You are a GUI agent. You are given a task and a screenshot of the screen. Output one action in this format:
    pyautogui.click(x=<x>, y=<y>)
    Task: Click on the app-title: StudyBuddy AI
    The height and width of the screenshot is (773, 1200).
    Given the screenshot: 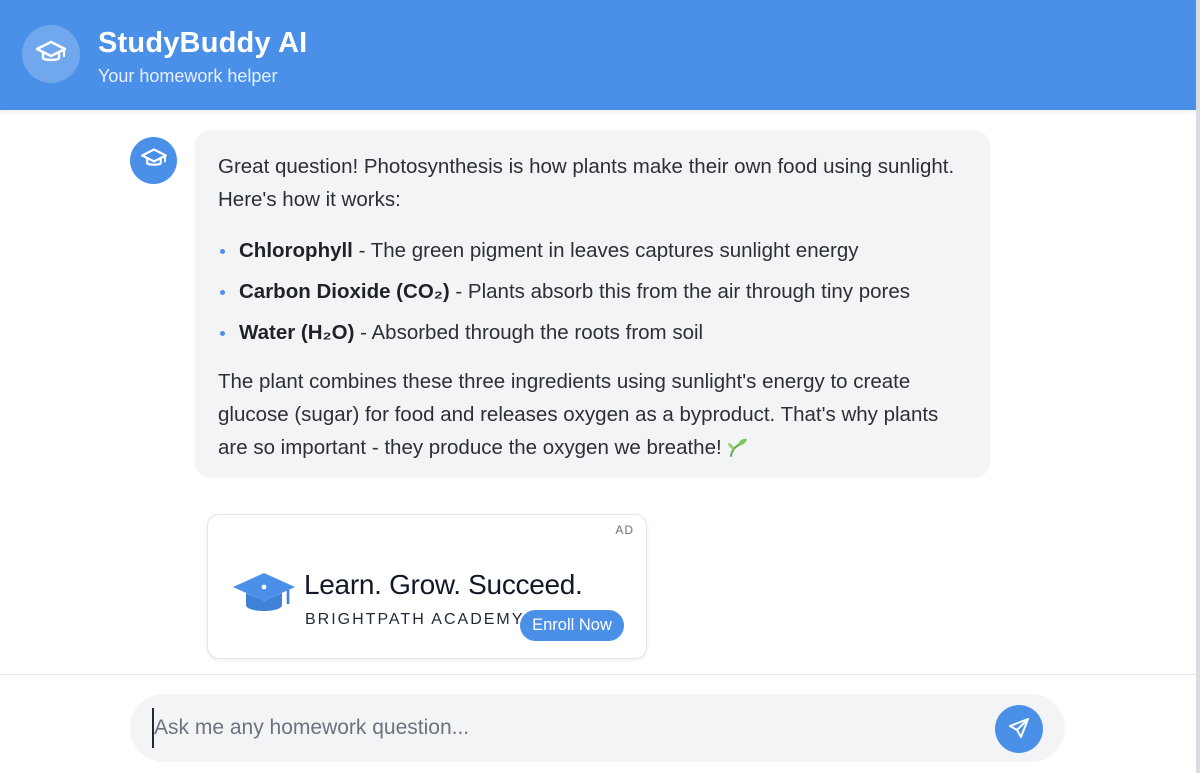 What is the action you would take?
    pyautogui.click(x=203, y=43)
    